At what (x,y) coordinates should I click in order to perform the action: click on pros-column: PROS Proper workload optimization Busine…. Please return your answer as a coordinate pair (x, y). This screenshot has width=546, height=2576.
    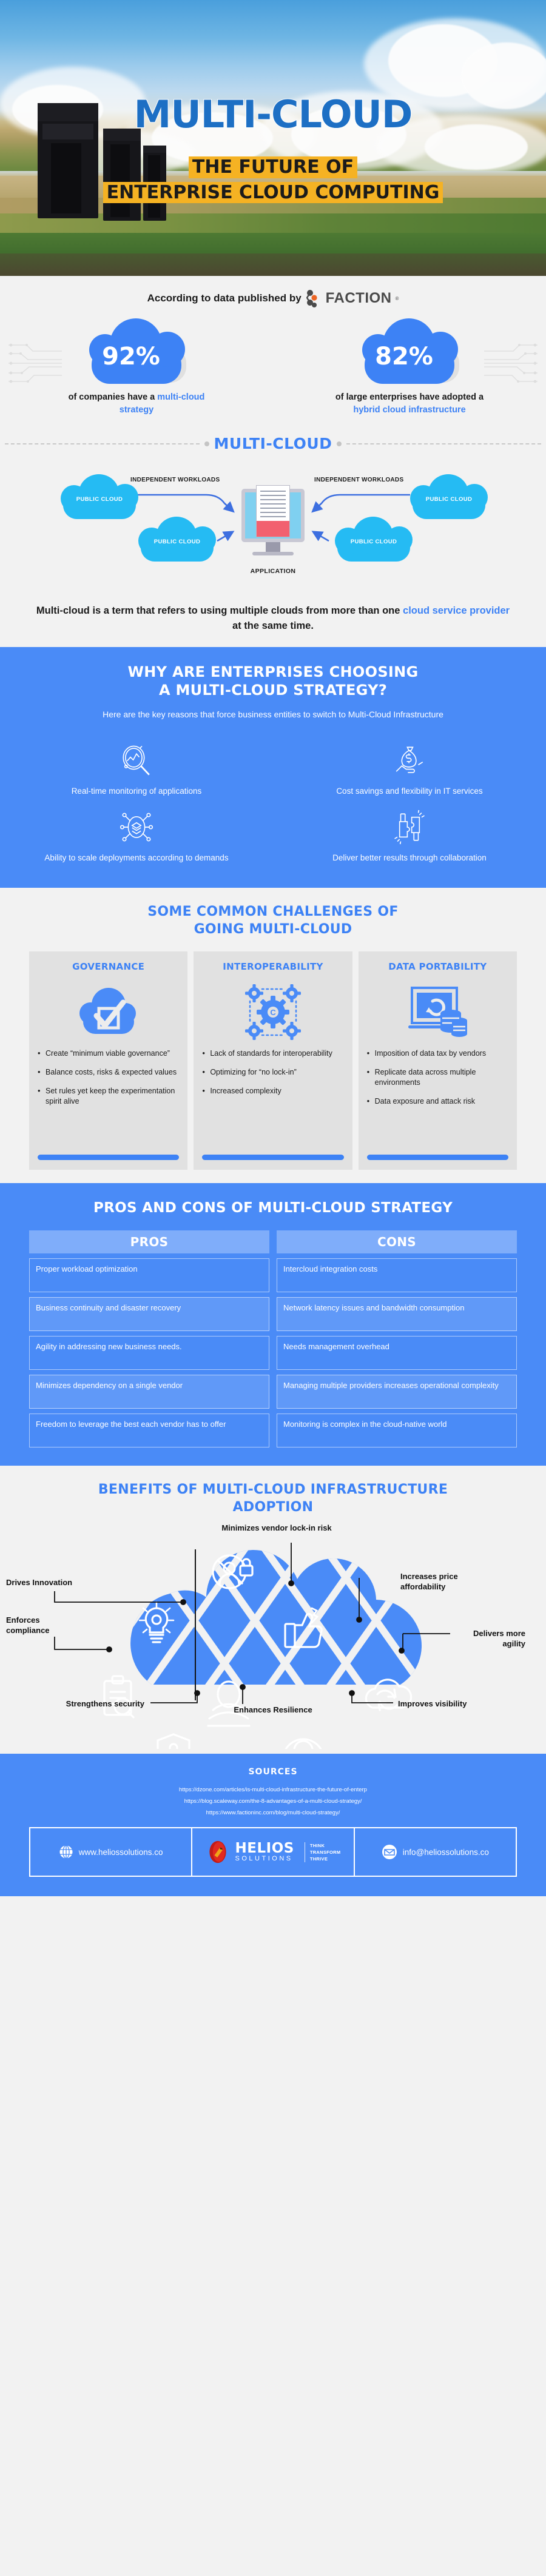
    Looking at the image, I should click on (149, 1339).